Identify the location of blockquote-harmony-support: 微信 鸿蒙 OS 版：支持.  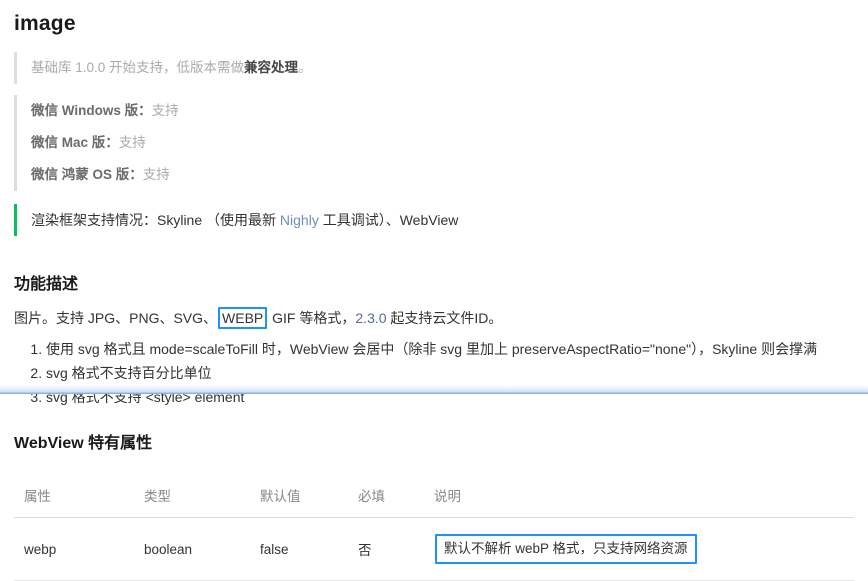
(441, 175).